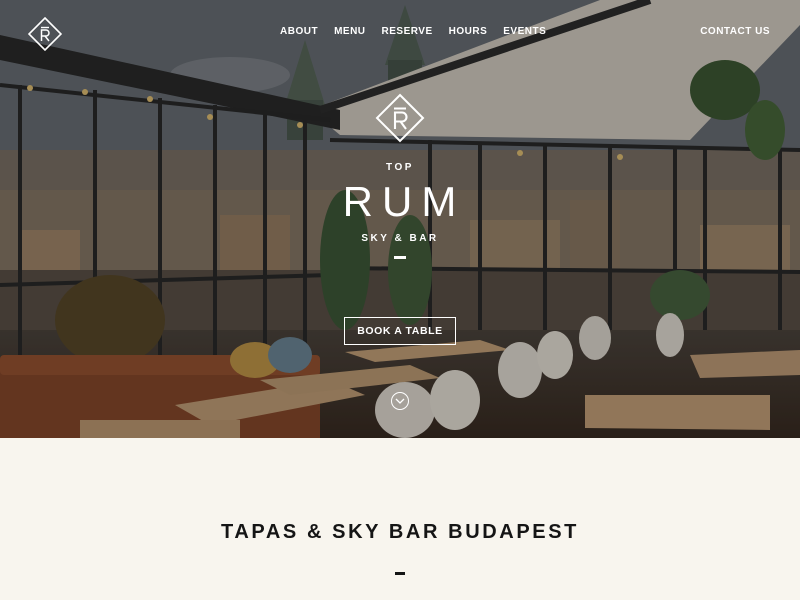  Describe the element at coordinates (400, 257) in the screenshot. I see `brand-divider` at that location.